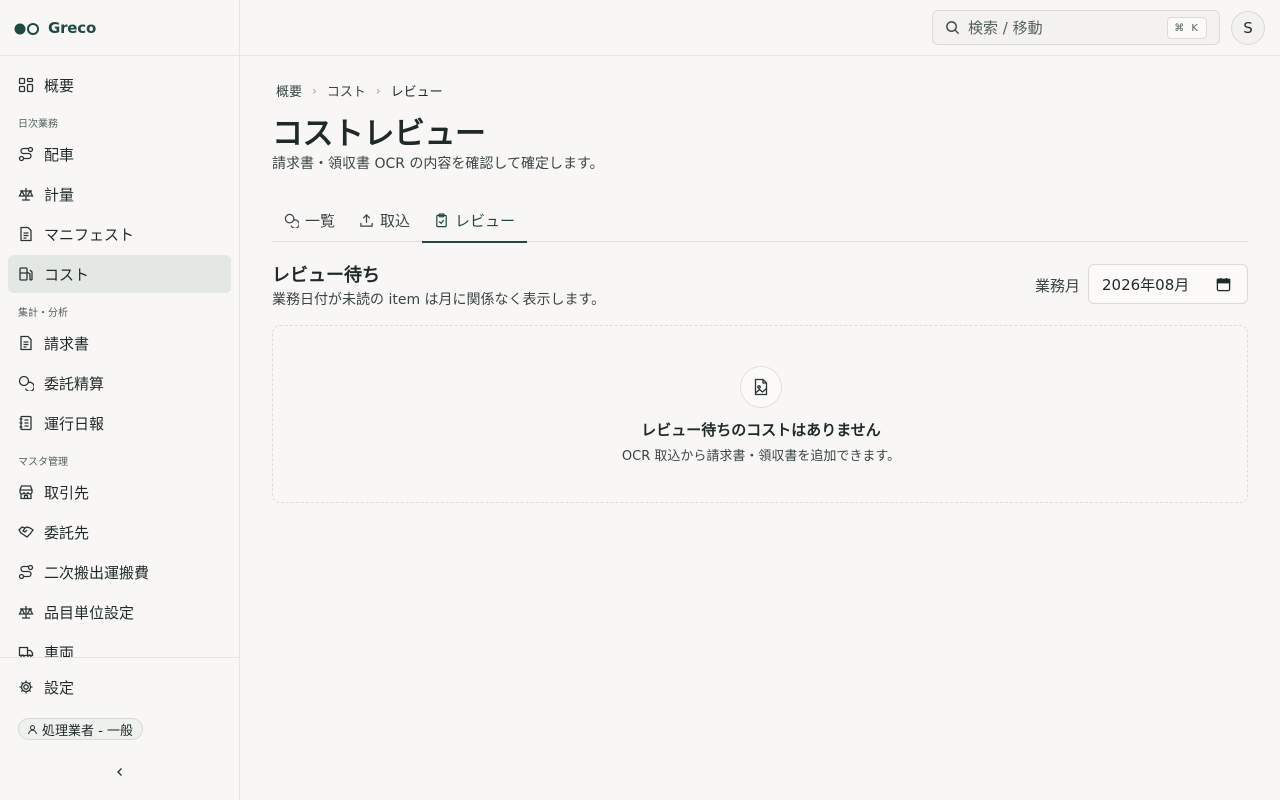 The width and height of the screenshot is (1280, 800). What do you see at coordinates (1187, 28) in the screenshot?
I see `keyboard-shortcut: ⌘ K` at bounding box center [1187, 28].